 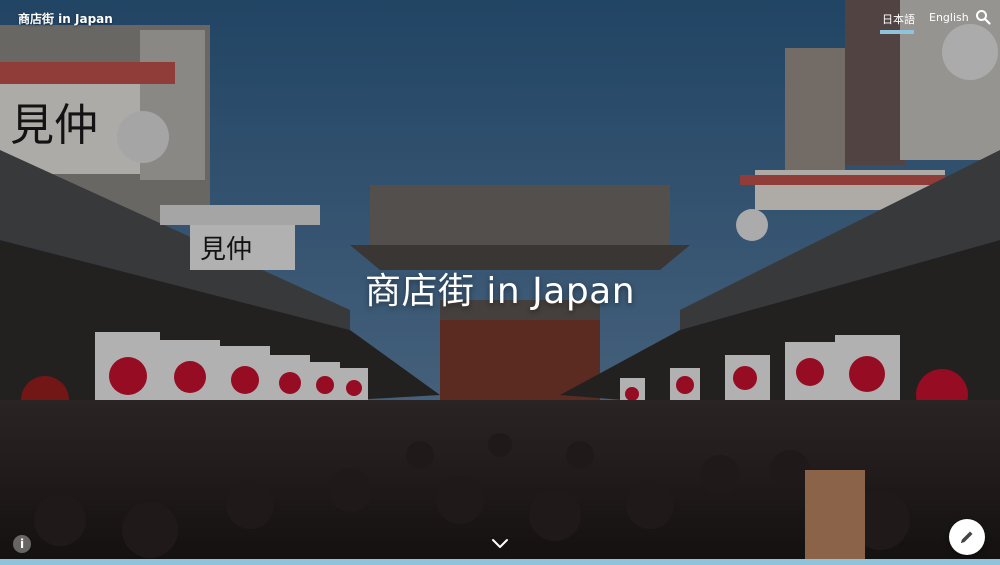 What do you see at coordinates (500, 18) in the screenshot?
I see `top-navigation-bar: 商店街 in Japan 日本語 English` at bounding box center [500, 18].